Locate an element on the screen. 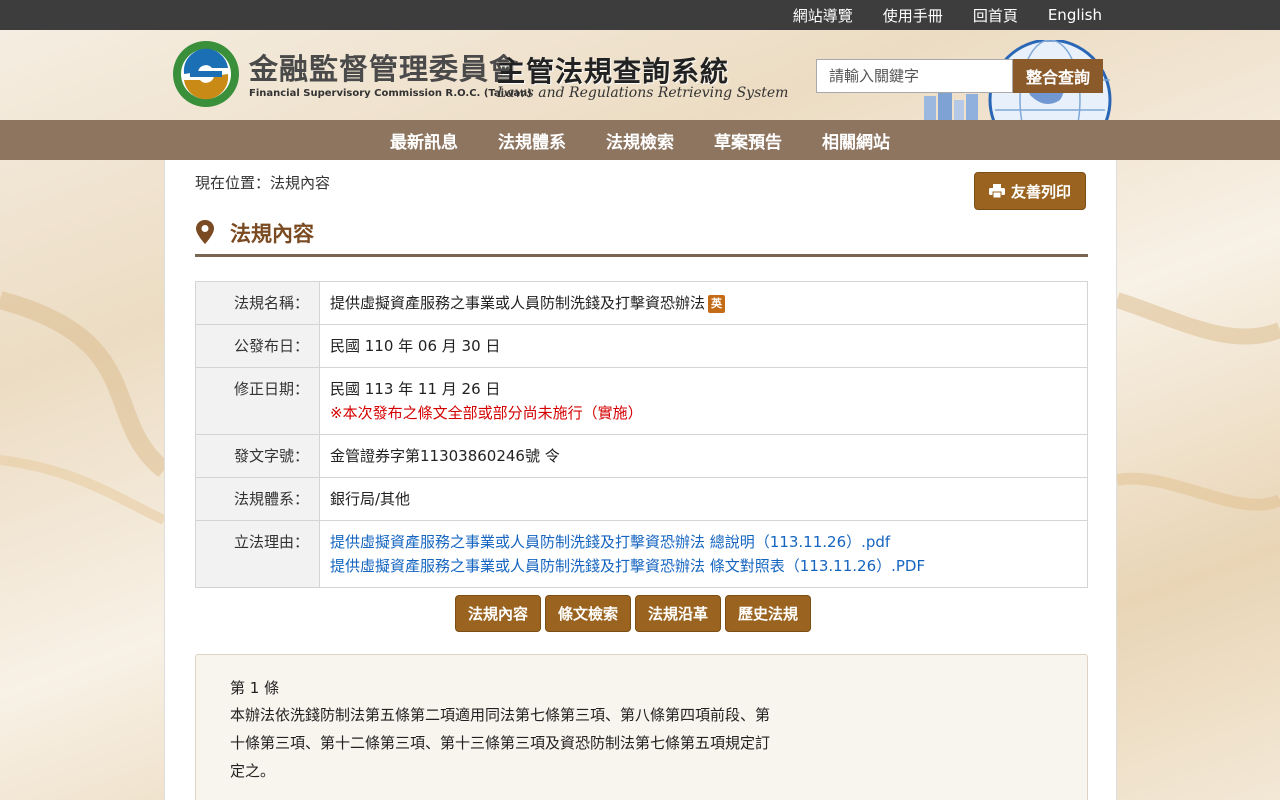 The width and height of the screenshot is (1280, 800). keyword-search-input is located at coordinates (914, 76).